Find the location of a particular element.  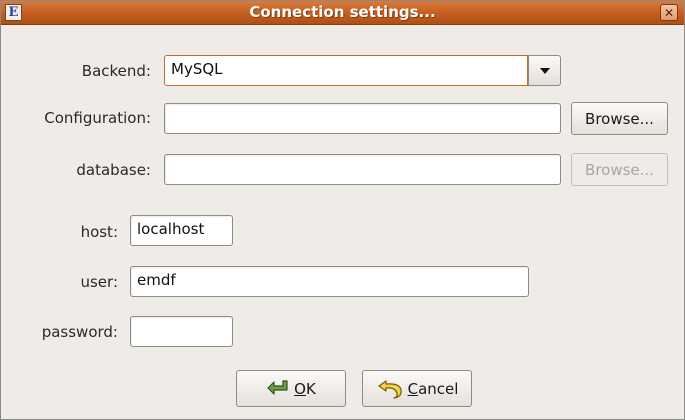

cancel-button: Cancel is located at coordinates (417, 388).